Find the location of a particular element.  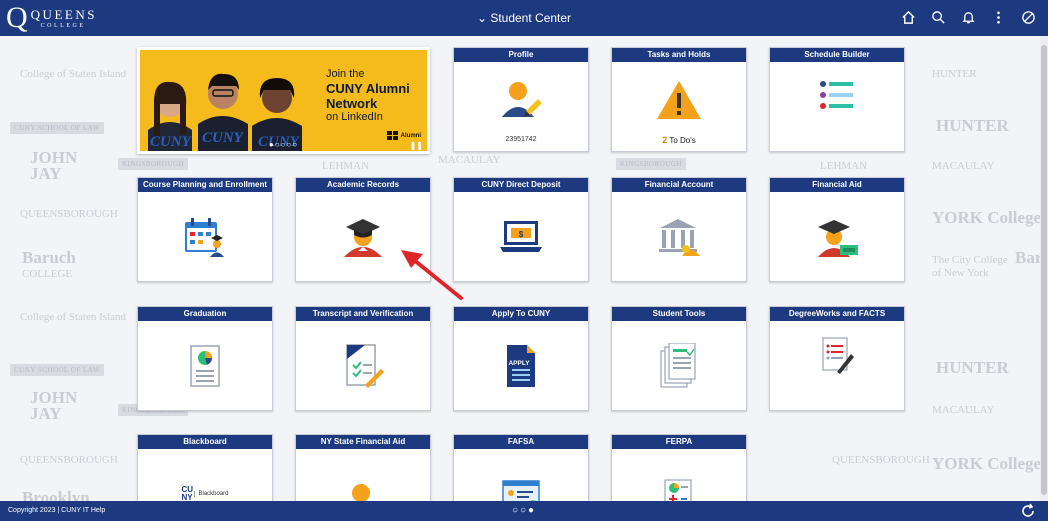

todo-counter: 2 To Do's is located at coordinates (679, 140).